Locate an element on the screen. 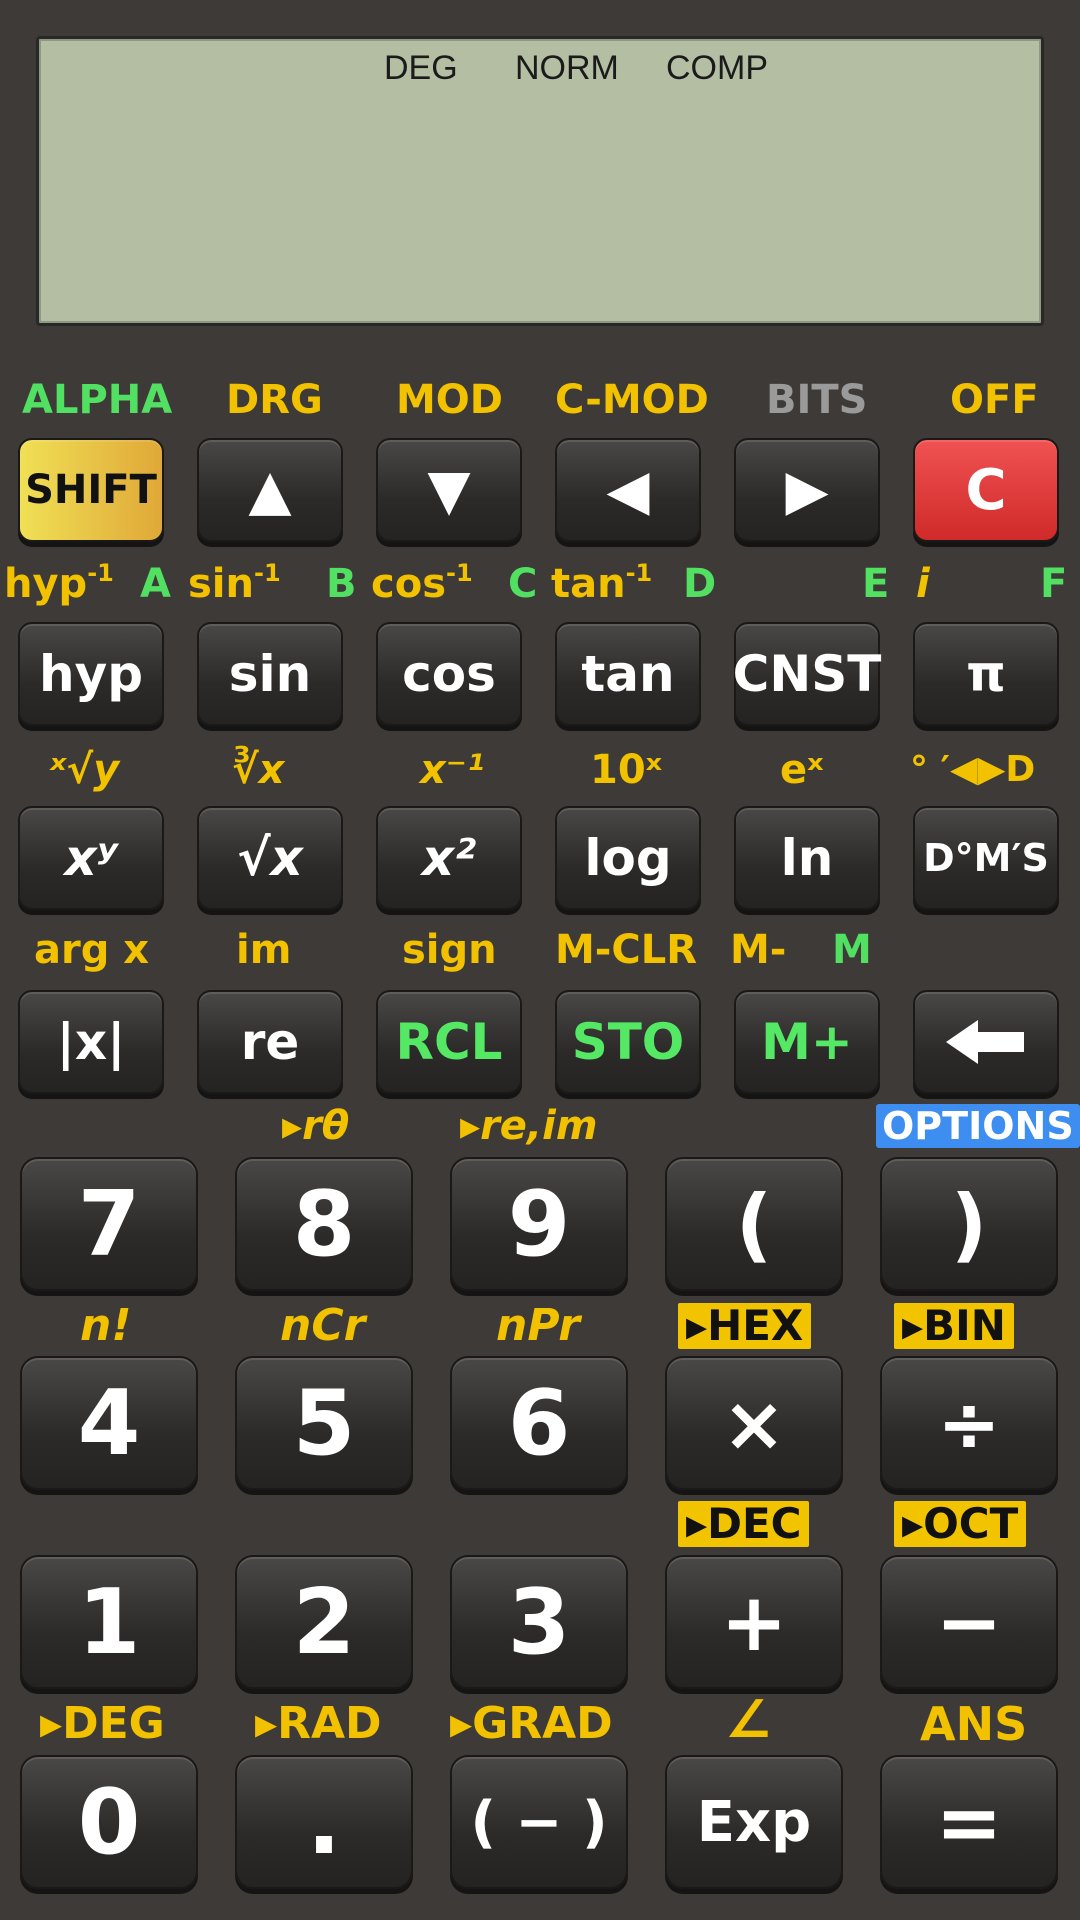 Image resolution: width=1080 pixels, height=1920 pixels. digit-4-button: 4 is located at coordinates (109, 1423).